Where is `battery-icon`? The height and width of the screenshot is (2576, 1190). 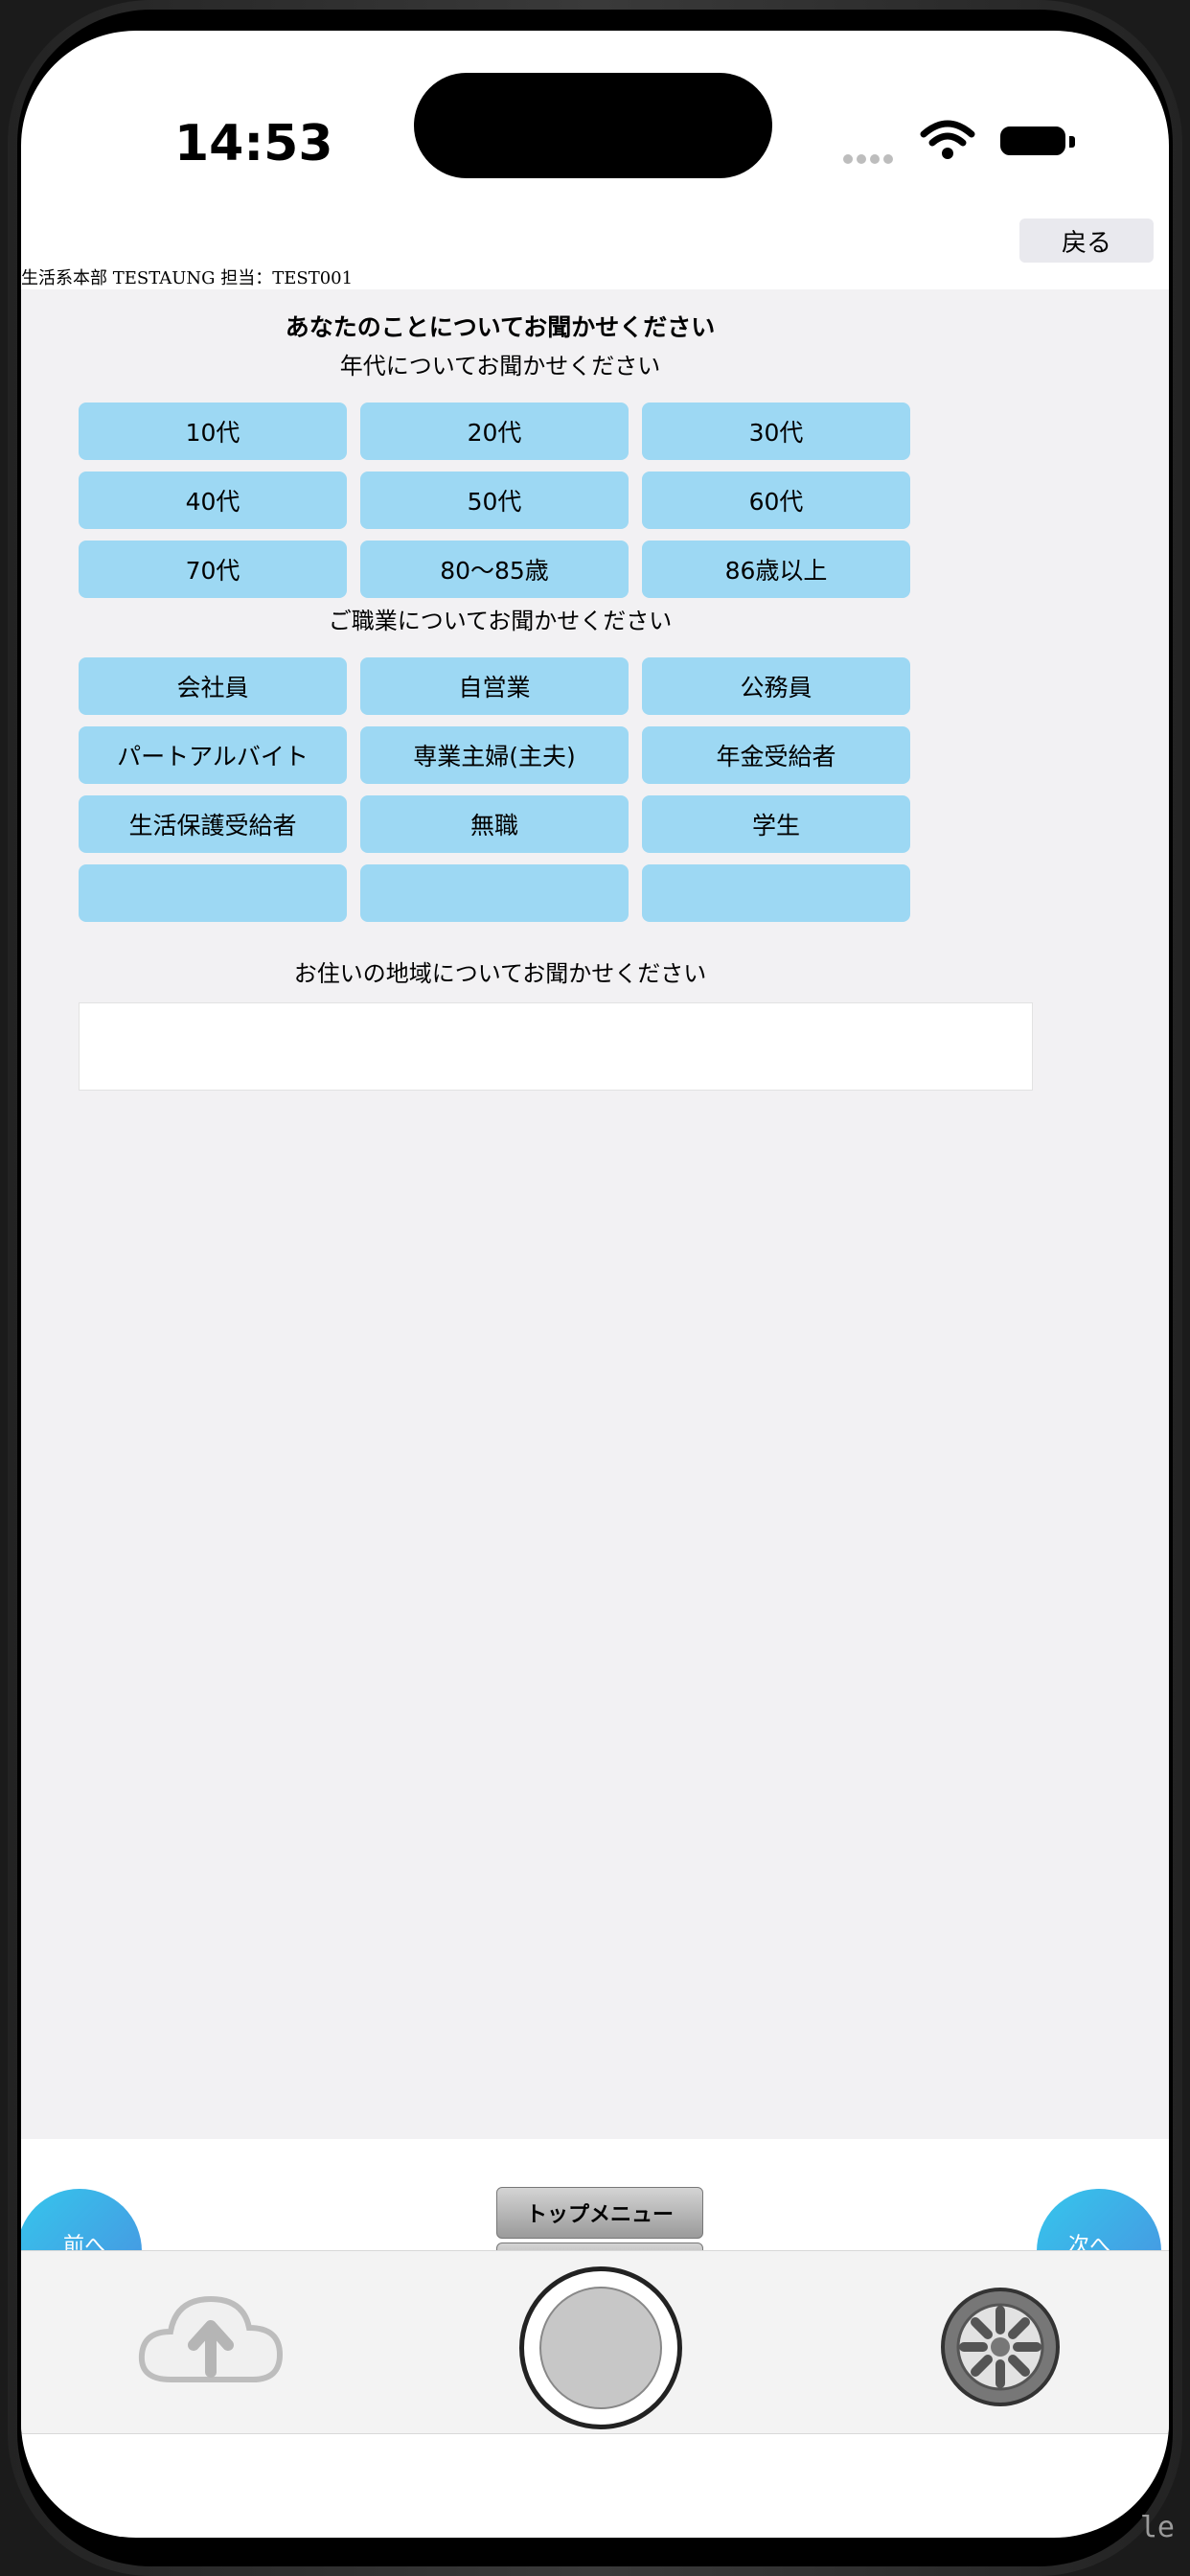
battery-icon is located at coordinates (1033, 140).